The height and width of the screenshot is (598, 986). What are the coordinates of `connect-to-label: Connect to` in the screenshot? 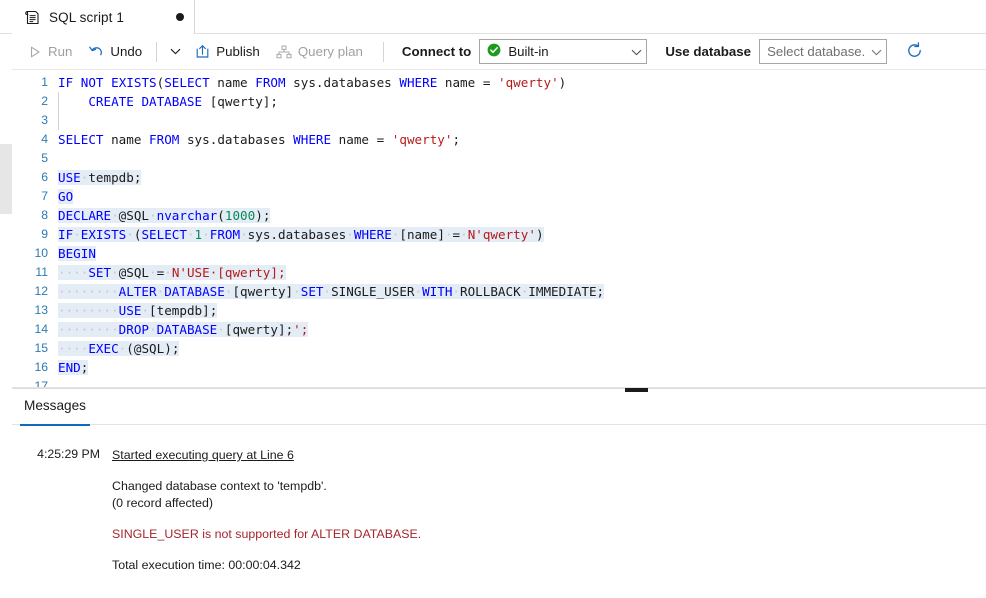 It's located at (436, 51).